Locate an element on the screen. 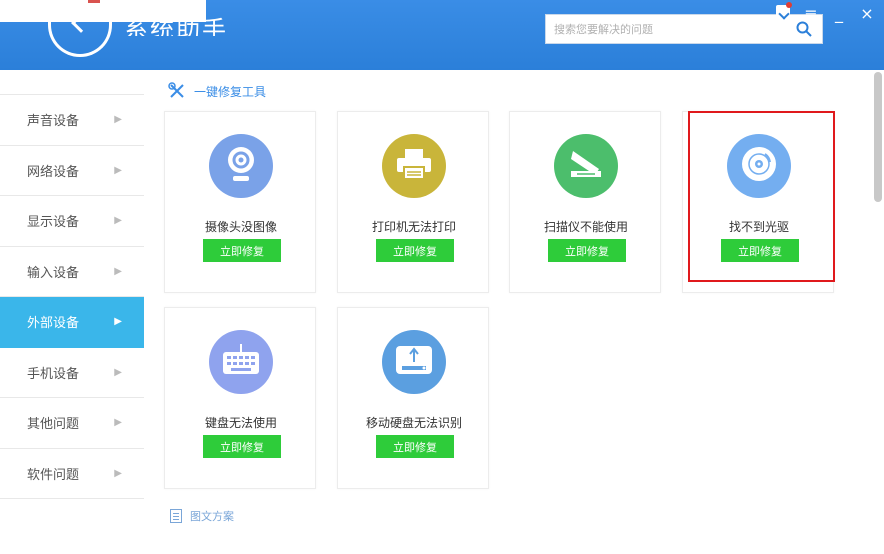 The height and width of the screenshot is (554, 884). sidebar-item: 外部设备 ▶ is located at coordinates (72, 322).